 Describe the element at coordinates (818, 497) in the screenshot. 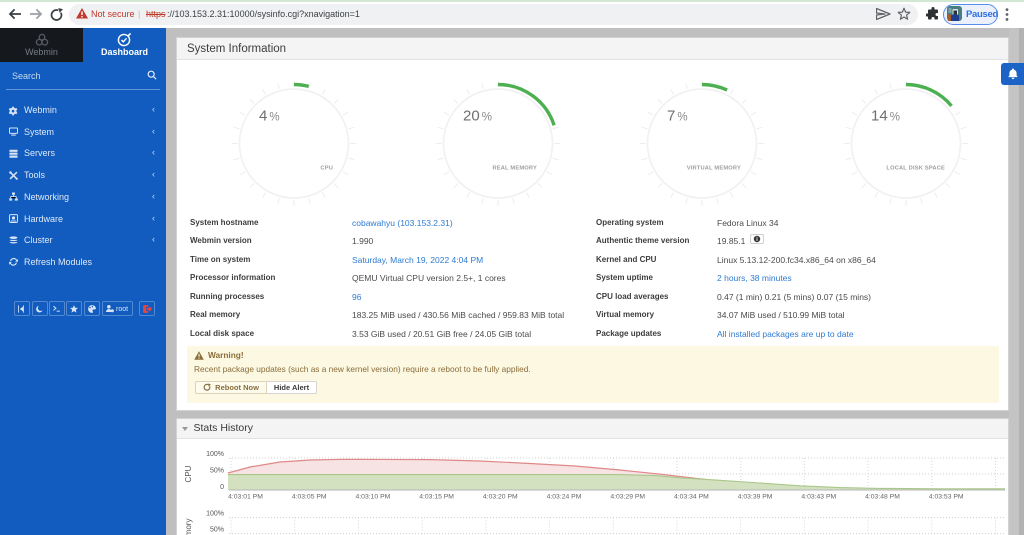

I see `svg-text: 4:03:43 PM` at that location.